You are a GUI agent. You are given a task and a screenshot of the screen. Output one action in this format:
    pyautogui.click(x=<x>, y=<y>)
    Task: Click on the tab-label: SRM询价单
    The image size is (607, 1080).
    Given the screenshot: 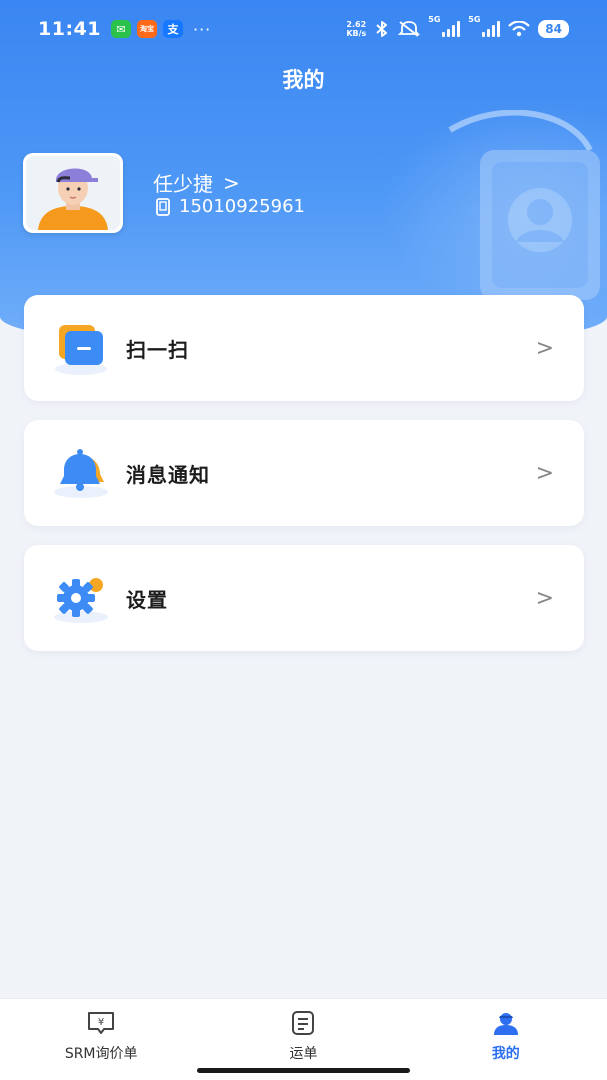 What is the action you would take?
    pyautogui.click(x=101, y=1054)
    